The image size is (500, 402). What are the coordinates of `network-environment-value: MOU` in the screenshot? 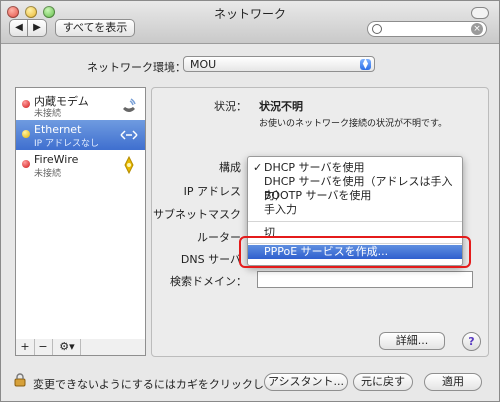 It's located at (203, 64).